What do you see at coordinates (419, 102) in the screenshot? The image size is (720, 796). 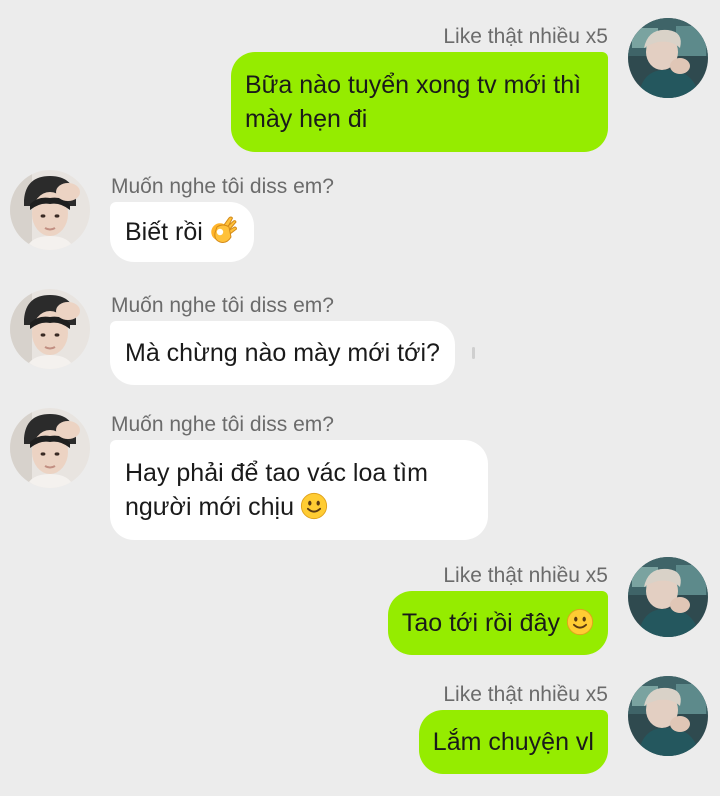 I see `message-bubble-outgoing: Bữa nào tuyển xong tv mới thì mày hẹn đi` at bounding box center [419, 102].